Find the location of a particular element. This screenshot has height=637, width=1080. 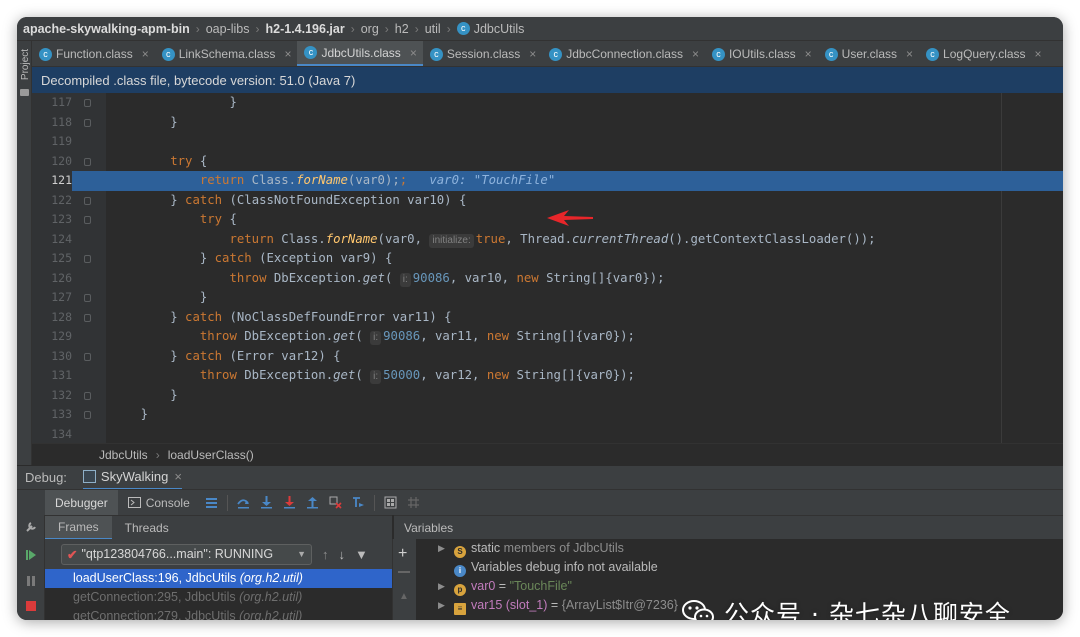

plus-icon: + is located at coordinates (402, 554).